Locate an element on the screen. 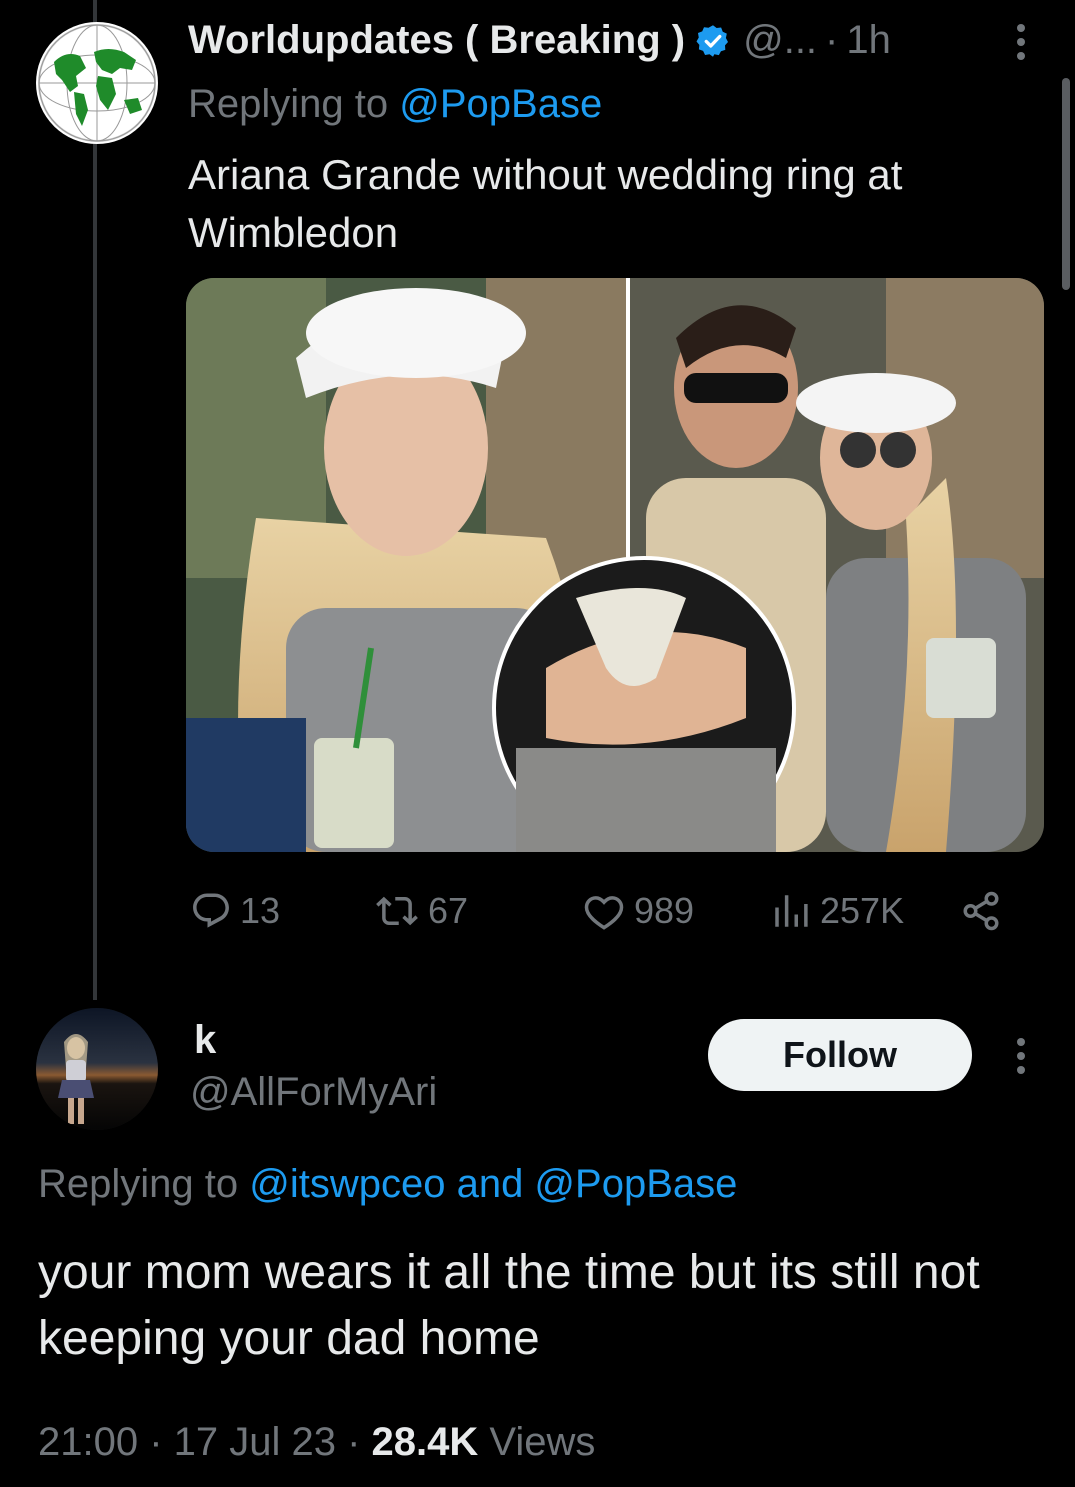 The height and width of the screenshot is (1487, 1075). tweet1-actions: 13 67 989 257K is located at coordinates (605, 914).